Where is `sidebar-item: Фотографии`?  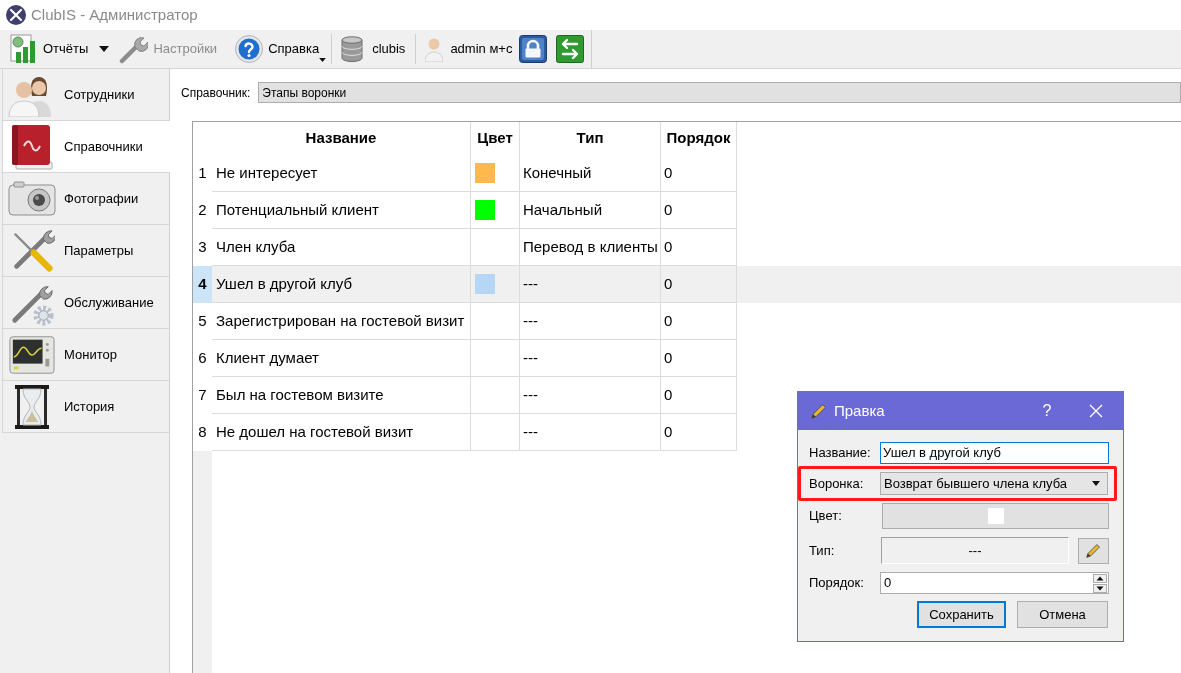 sidebar-item: Фотографии is located at coordinates (85, 199).